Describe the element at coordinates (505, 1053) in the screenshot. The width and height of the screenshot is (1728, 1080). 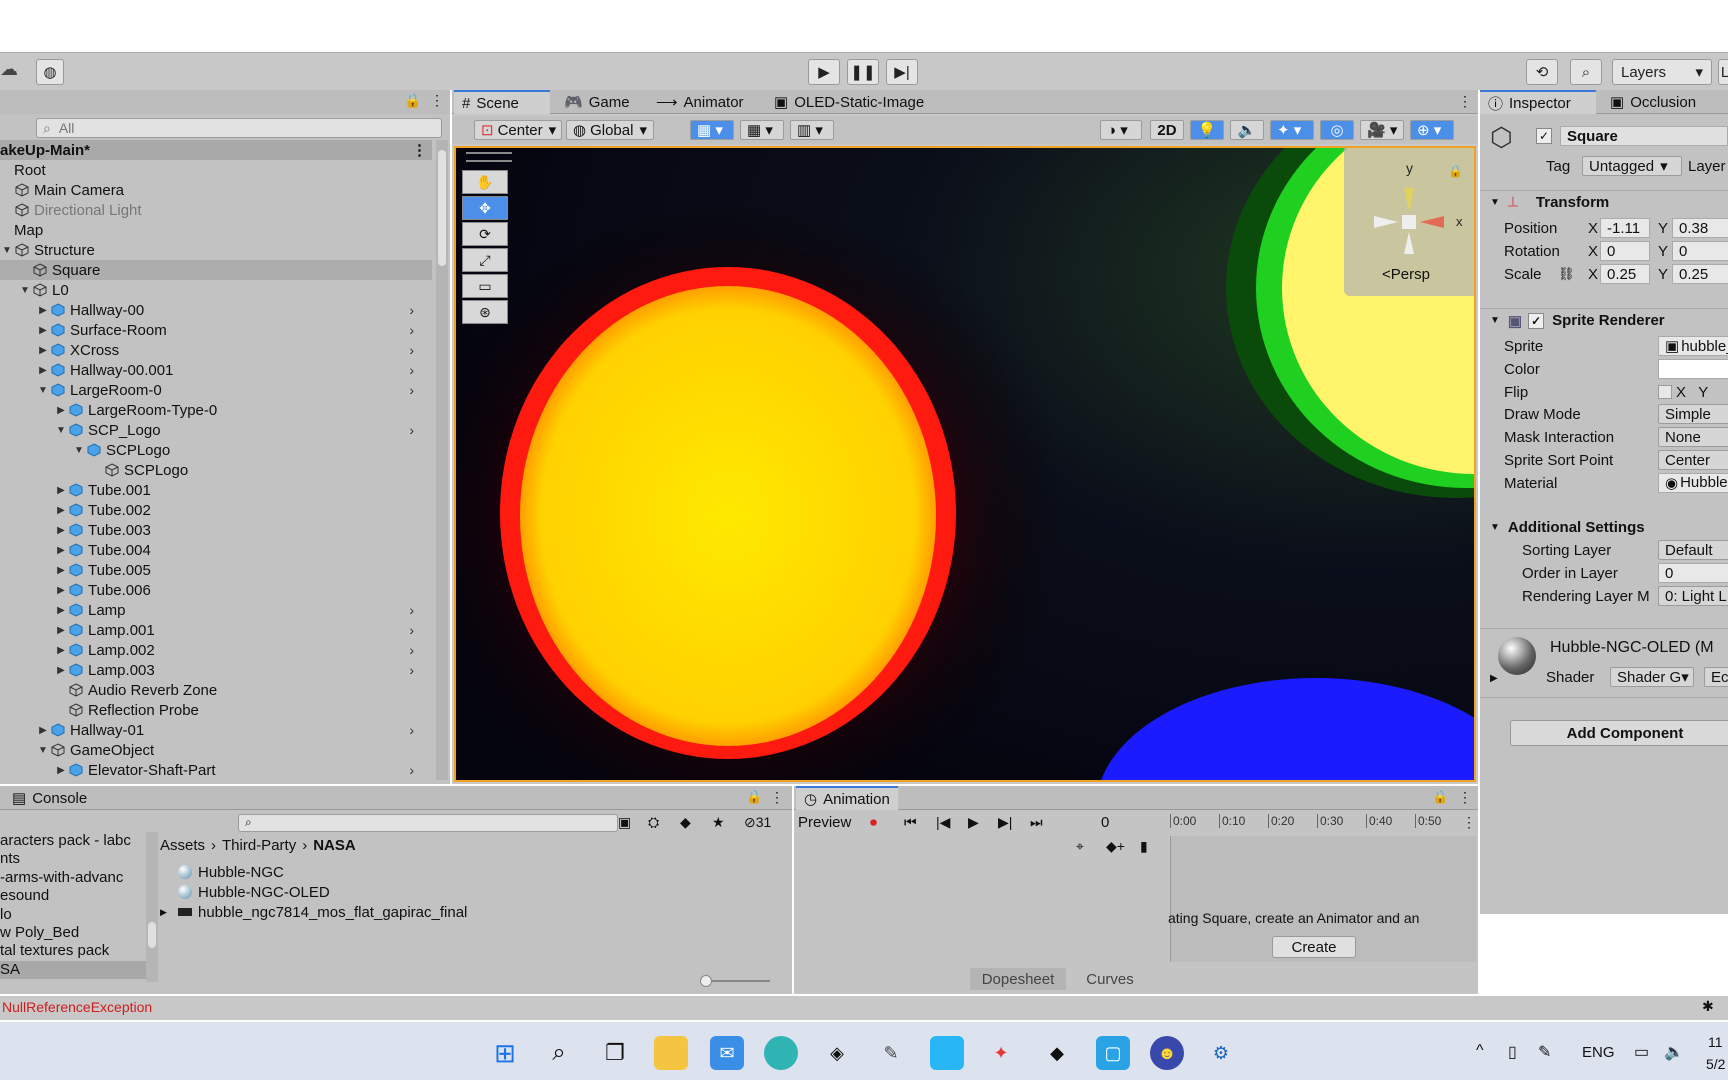
I see `start-icon: ⊞` at that location.